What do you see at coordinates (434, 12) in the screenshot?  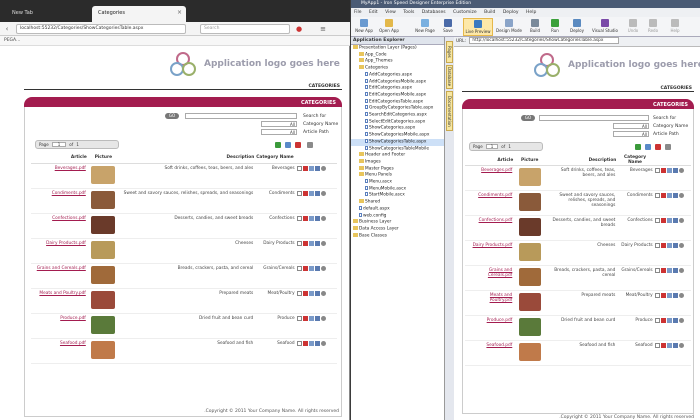 I see `menu-databases: Databases` at bounding box center [434, 12].